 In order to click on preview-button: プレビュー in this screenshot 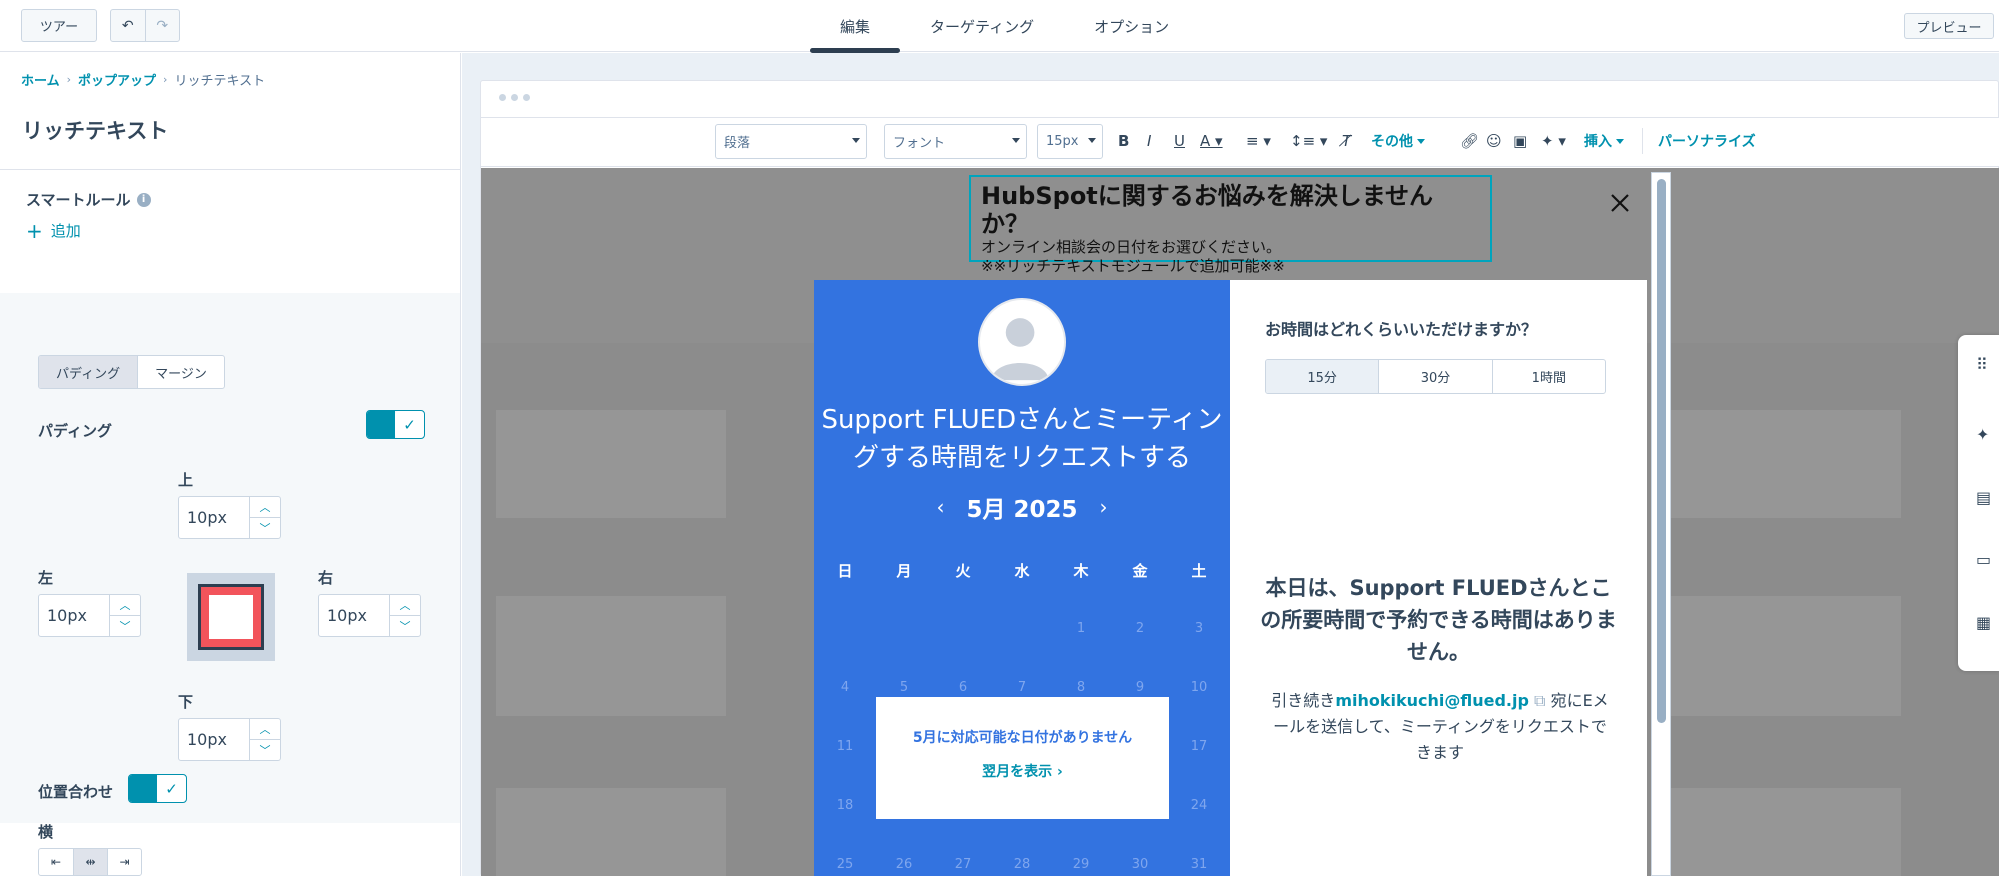, I will do `click(1949, 26)`.